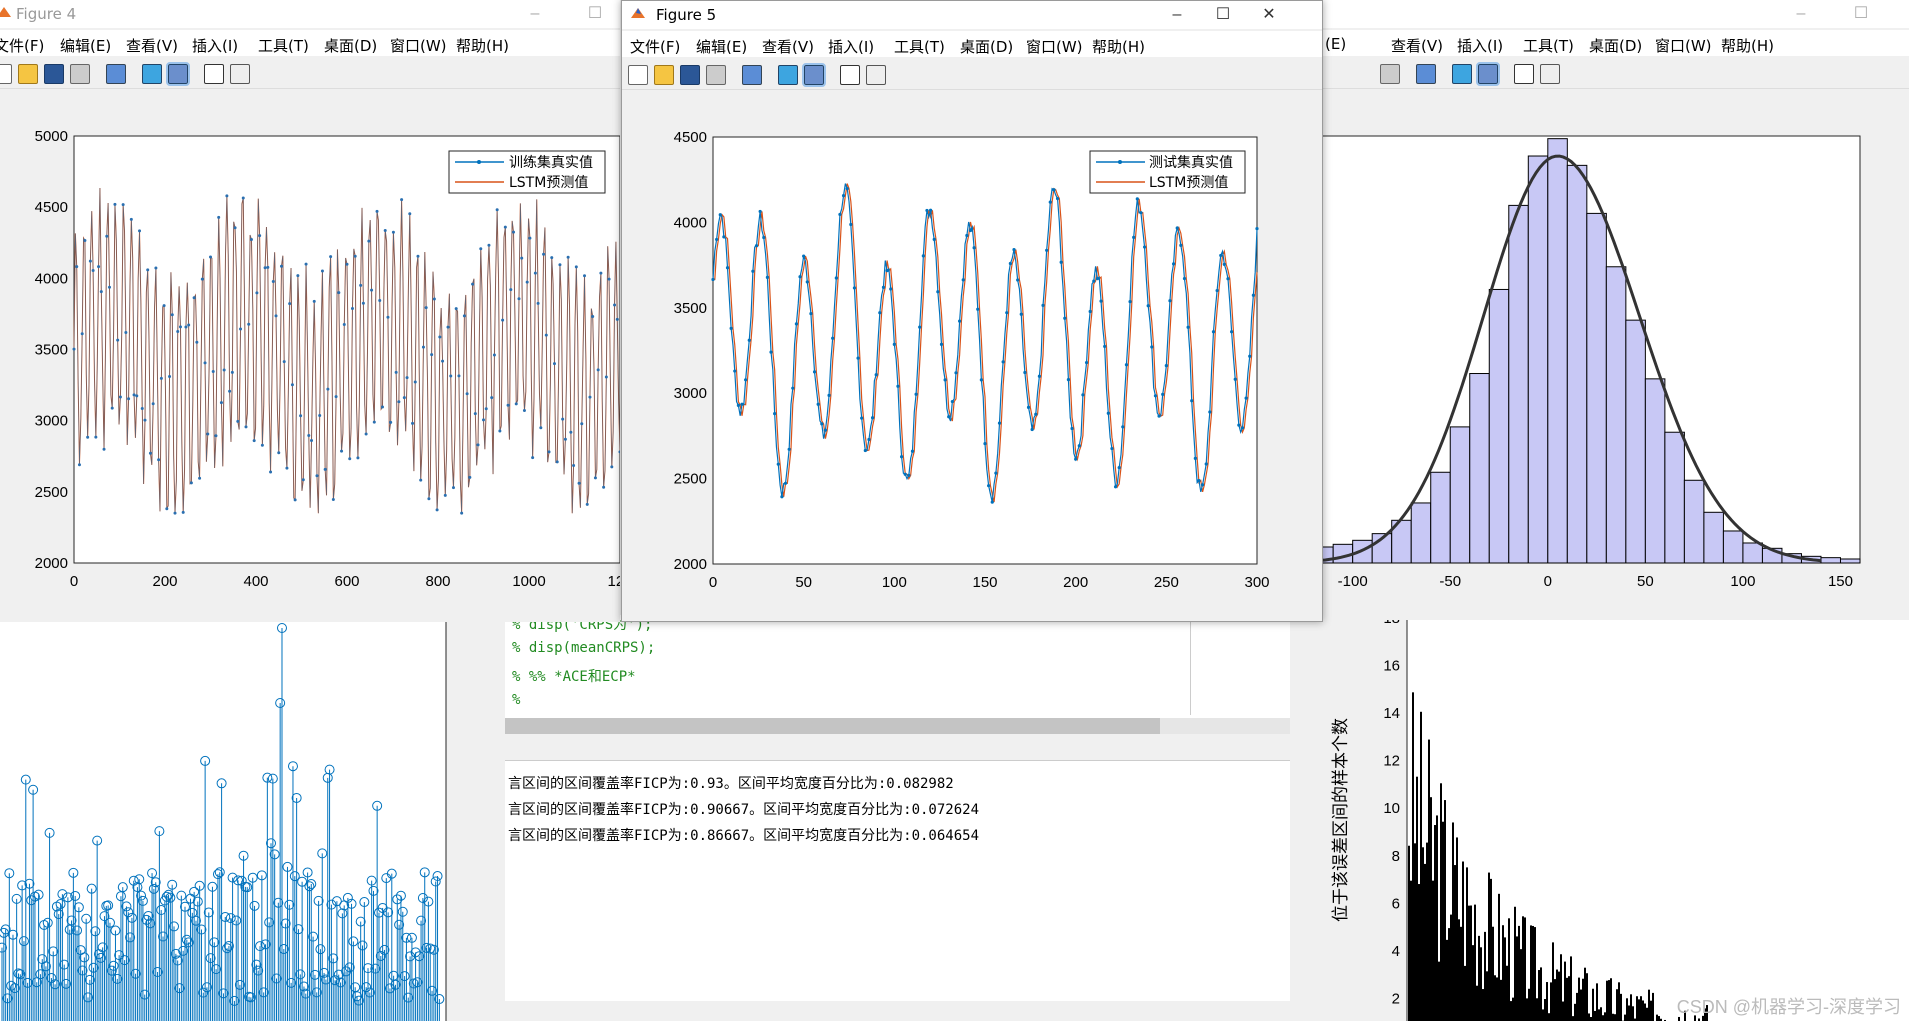  What do you see at coordinates (1548, 45) in the screenshot?
I see `right-menu-item: 工具(T)` at bounding box center [1548, 45].